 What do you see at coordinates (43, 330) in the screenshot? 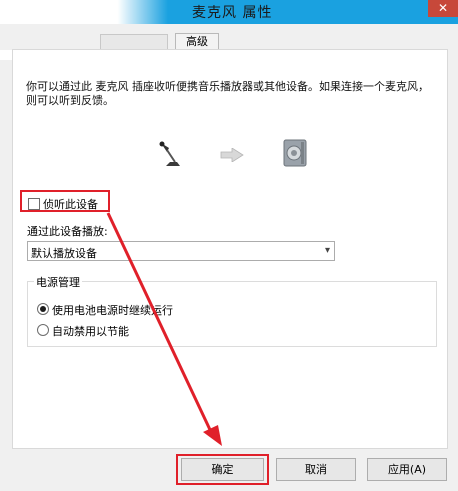
I see `radio-auto-disable` at bounding box center [43, 330].